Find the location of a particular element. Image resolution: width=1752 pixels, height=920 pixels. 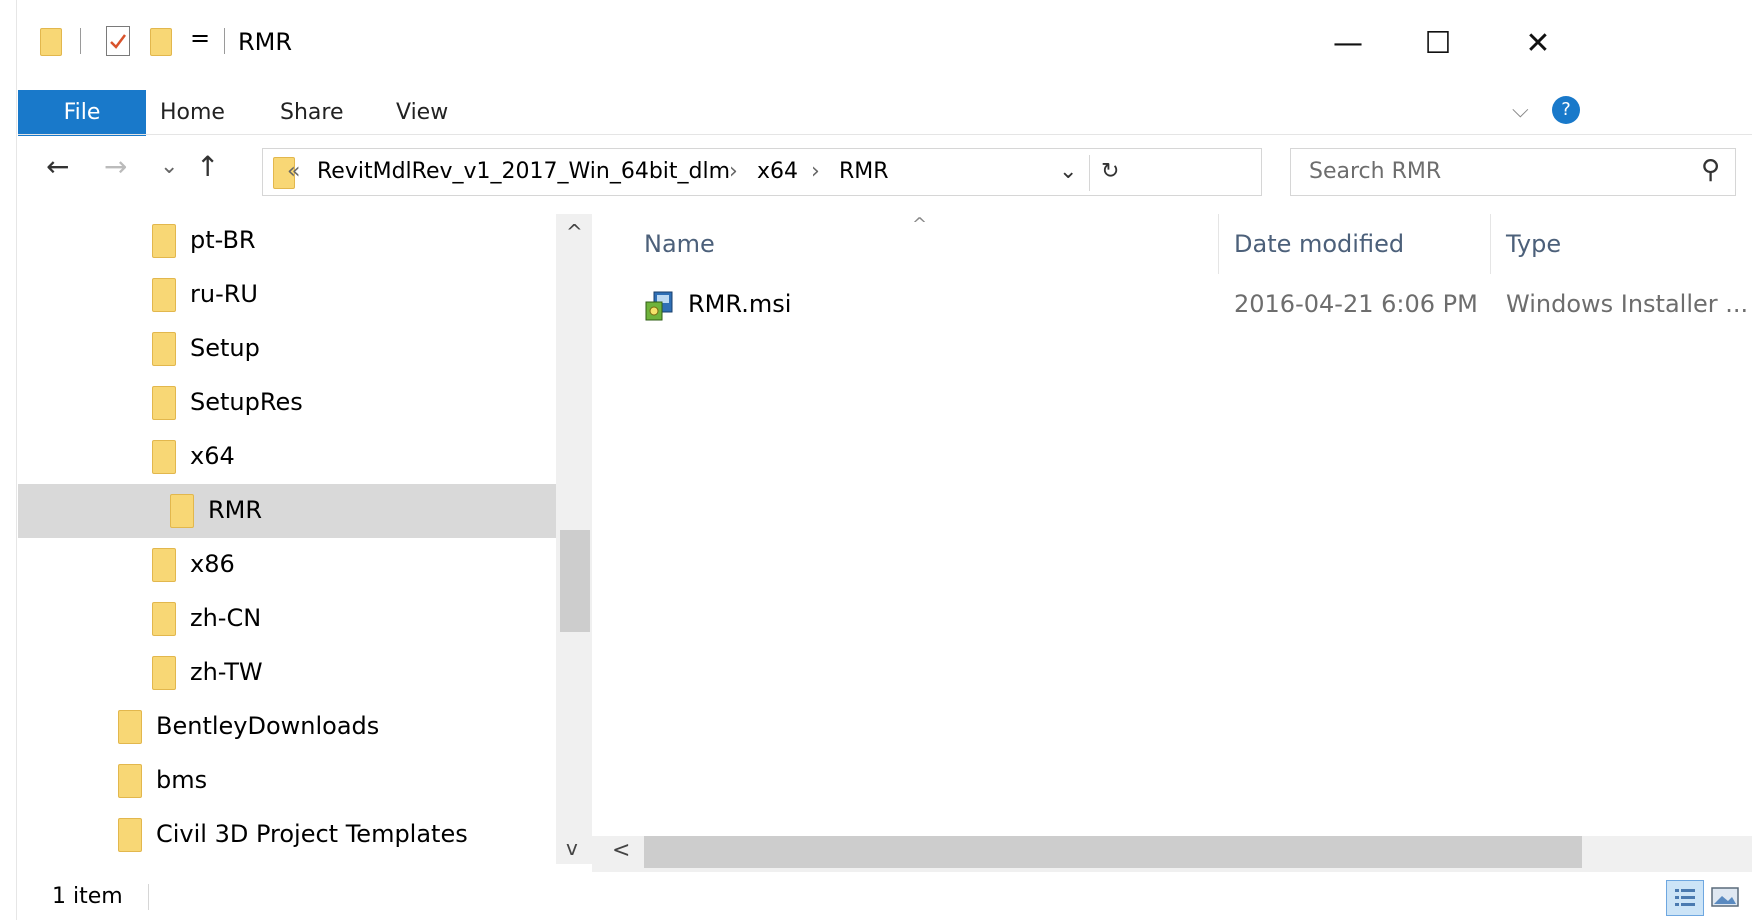

file-name: RMR.msi is located at coordinates (739, 304).